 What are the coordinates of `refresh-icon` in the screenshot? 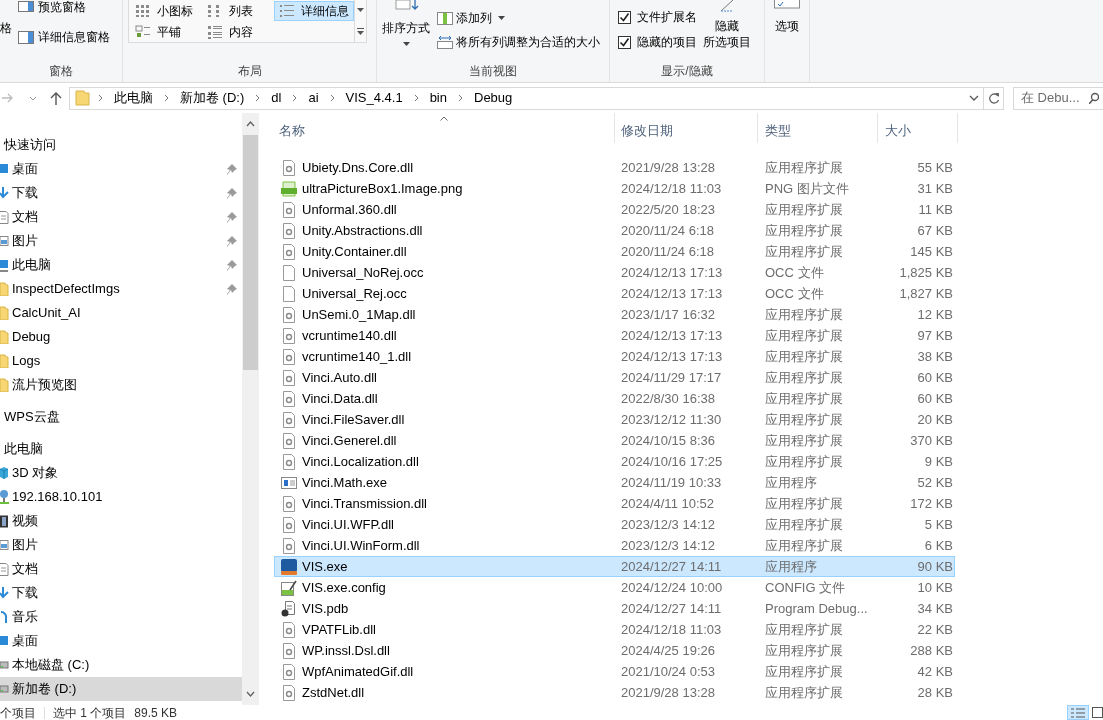 It's located at (993, 98).